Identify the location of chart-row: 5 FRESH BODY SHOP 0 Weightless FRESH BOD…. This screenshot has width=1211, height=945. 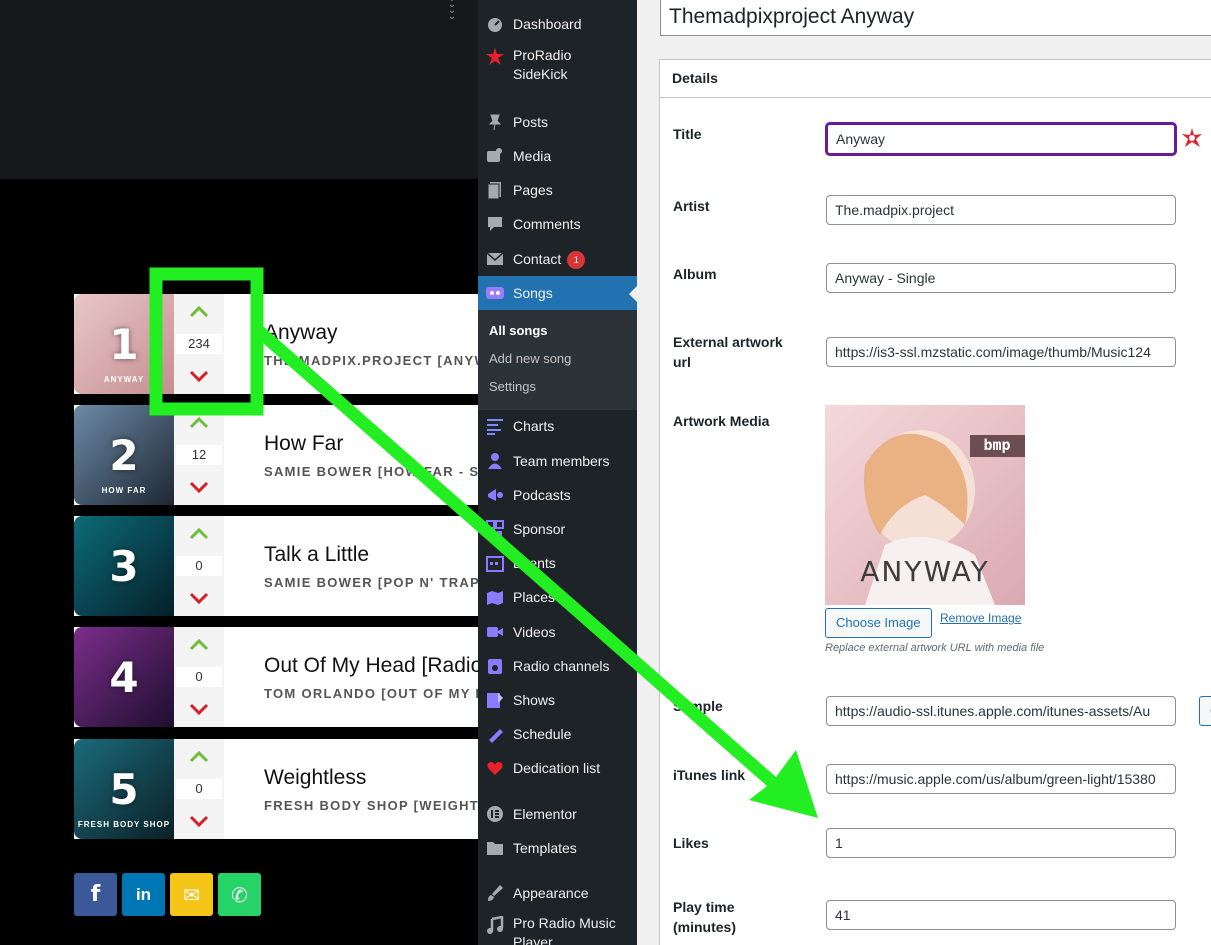
(276, 789).